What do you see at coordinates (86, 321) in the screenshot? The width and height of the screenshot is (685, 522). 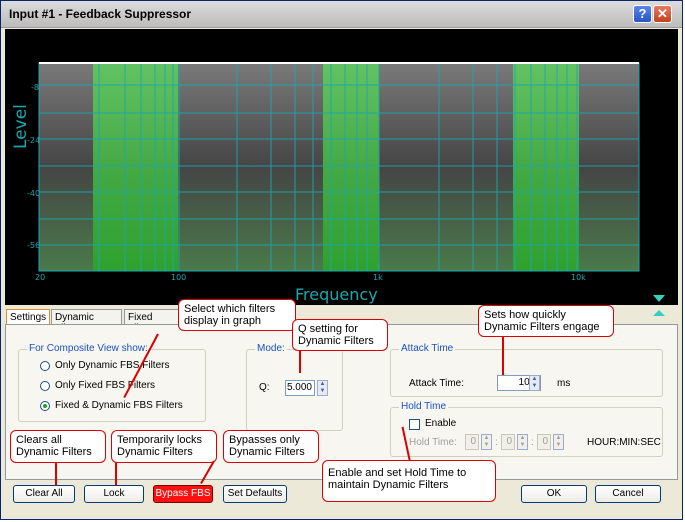 I see `tab-dynamic-filters: Dynamic Filters` at bounding box center [86, 321].